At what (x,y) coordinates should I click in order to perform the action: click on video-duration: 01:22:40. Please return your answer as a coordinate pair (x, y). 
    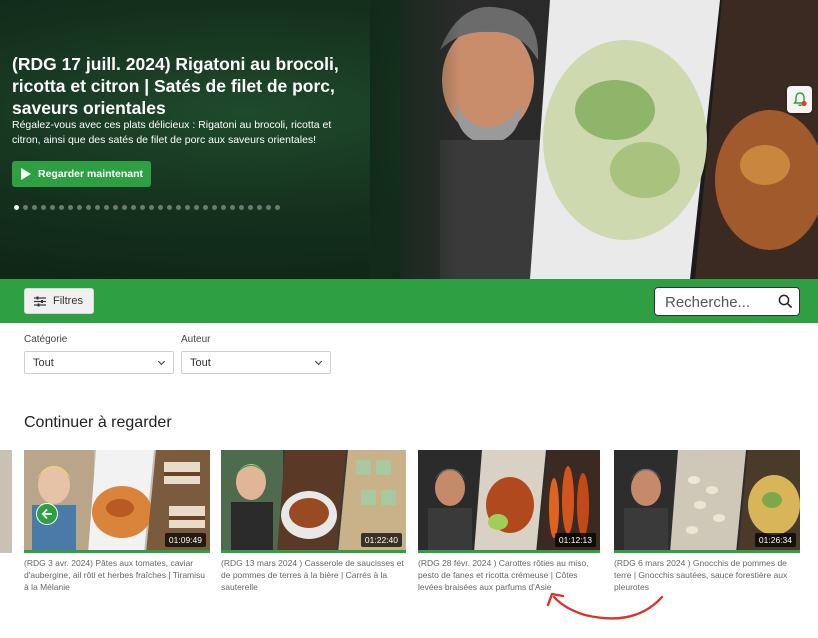
    Looking at the image, I should click on (381, 540).